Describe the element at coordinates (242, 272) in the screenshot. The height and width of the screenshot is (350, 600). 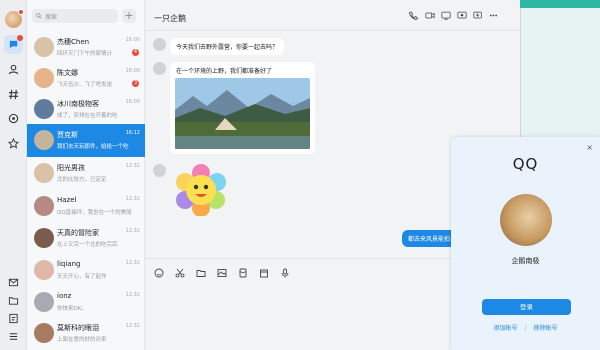
I see `red-packet-icon` at that location.